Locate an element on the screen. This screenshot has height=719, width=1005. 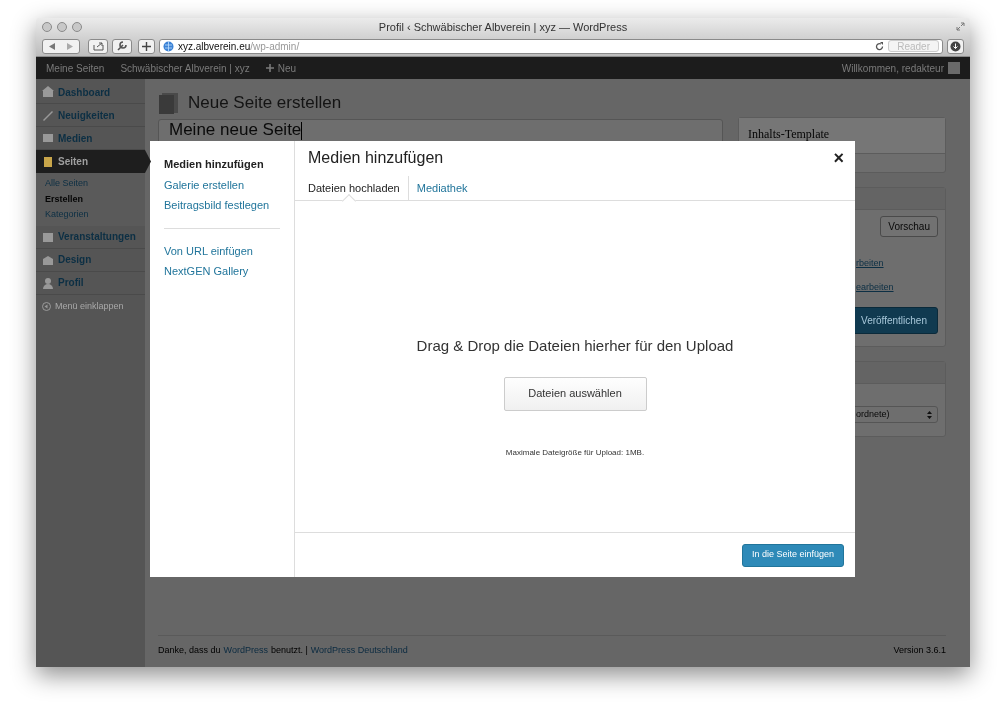
max-size-note: Maximale Dateigröße für Upload: 1MB. is located at coordinates (575, 452).